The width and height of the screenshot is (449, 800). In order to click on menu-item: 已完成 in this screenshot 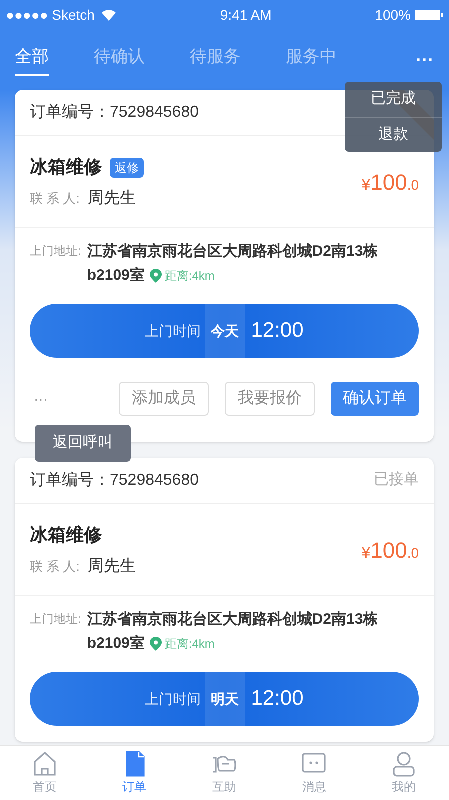, I will do `click(393, 99)`.